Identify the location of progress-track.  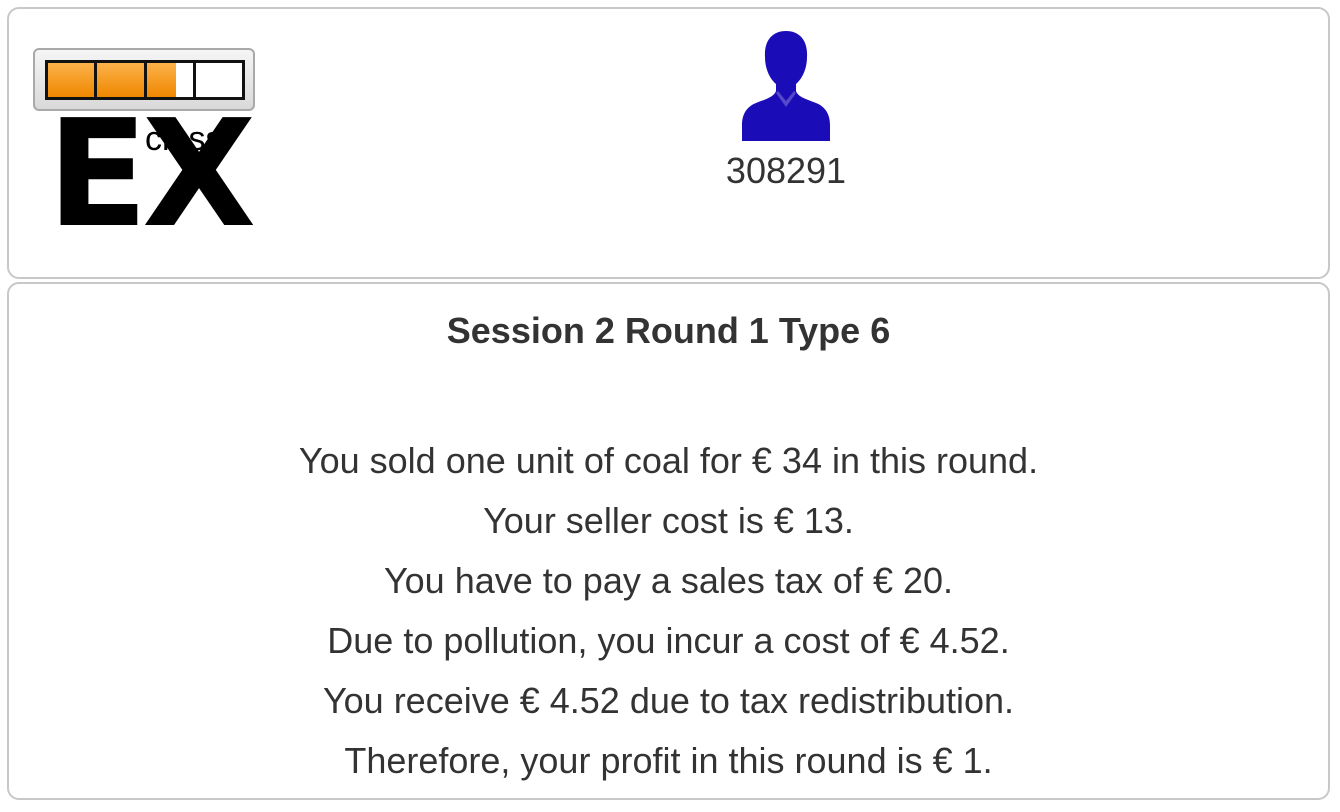
(145, 80).